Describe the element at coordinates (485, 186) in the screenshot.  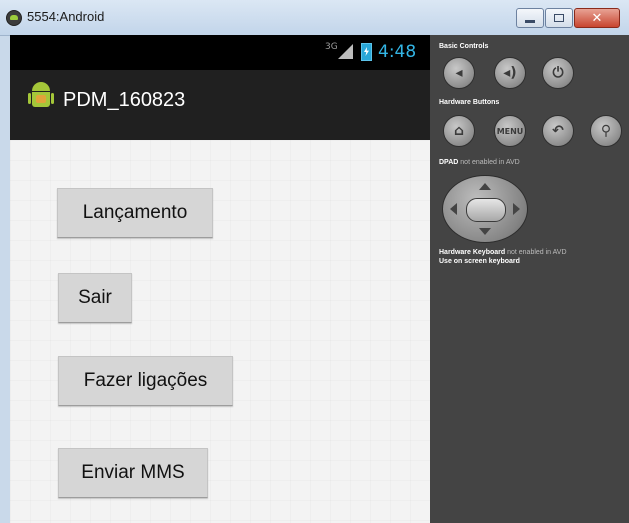
I see `dpad-up-icon` at that location.